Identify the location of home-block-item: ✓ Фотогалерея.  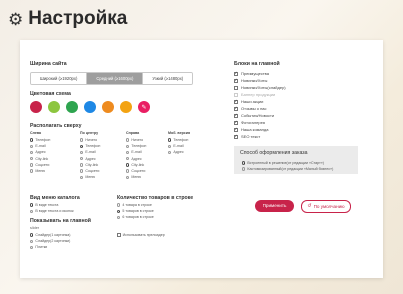
(260, 122).